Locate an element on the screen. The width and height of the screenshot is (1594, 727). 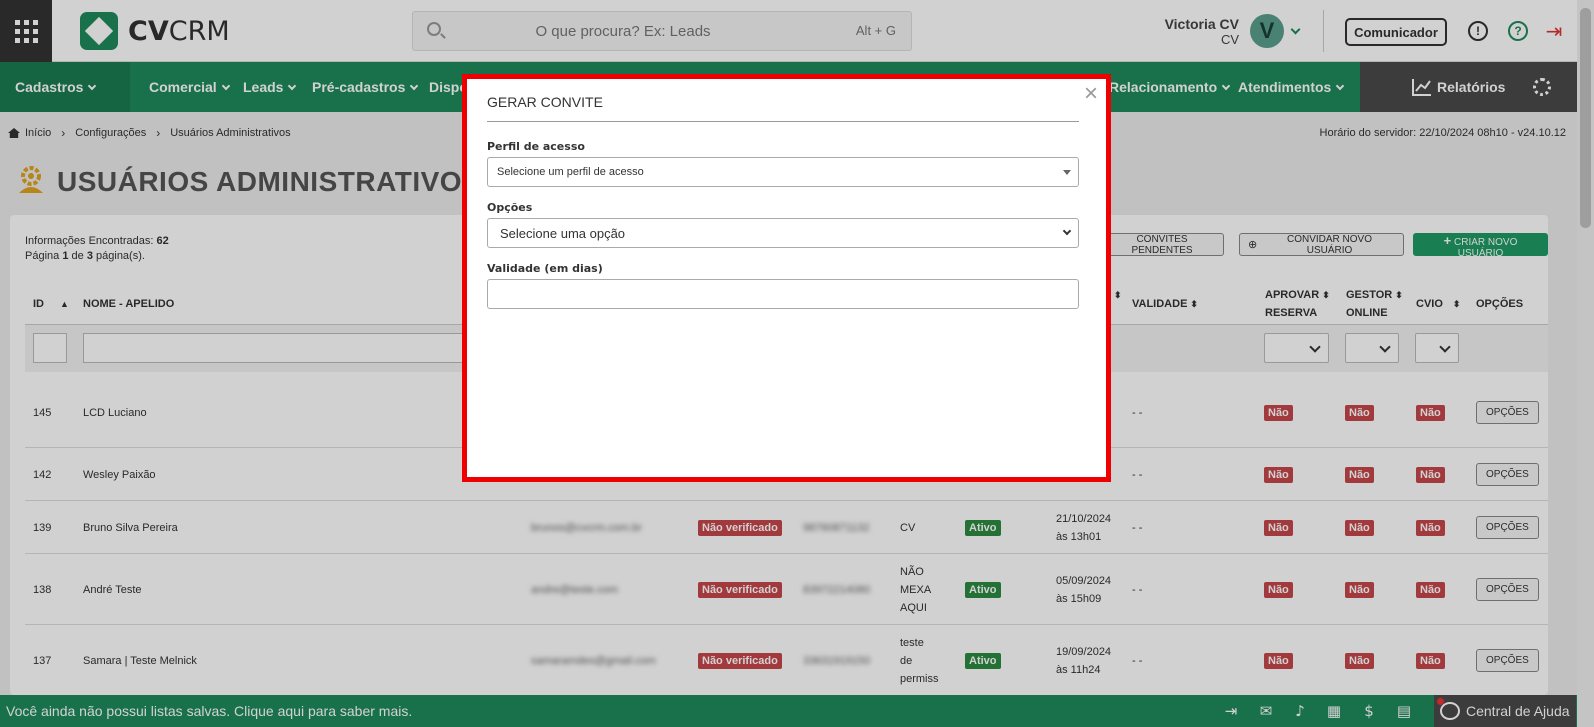
divider is located at coordinates (783, 121).